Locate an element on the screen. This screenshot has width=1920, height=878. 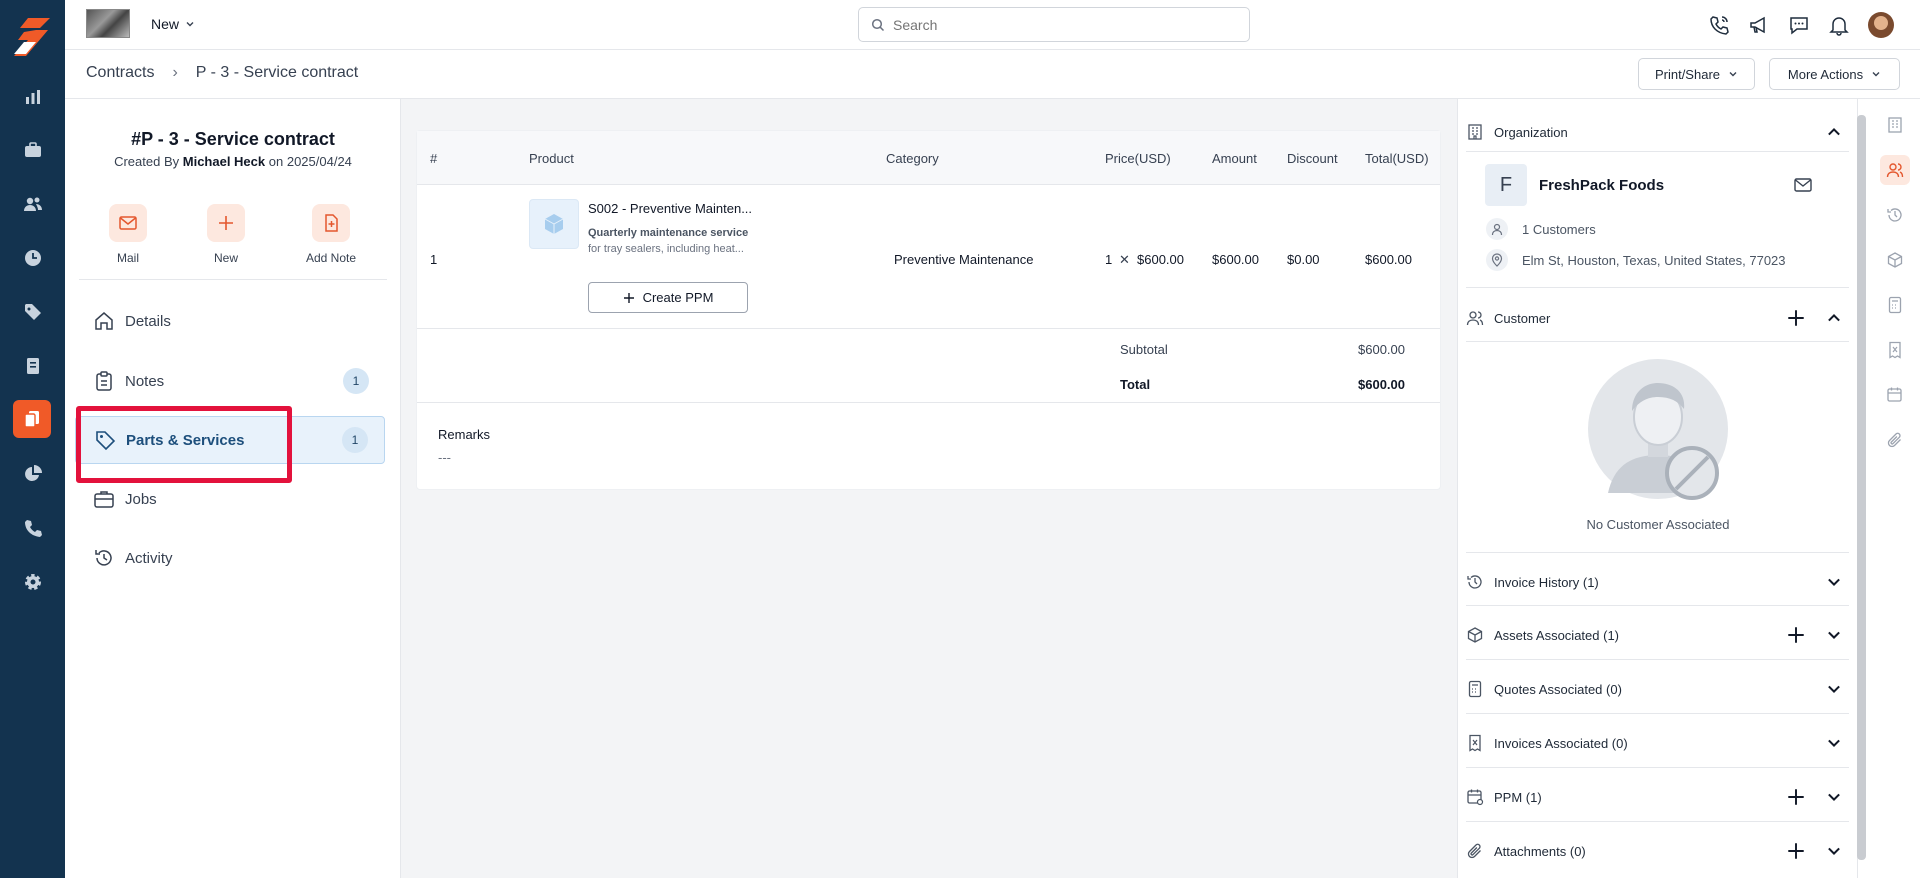
organization-name: FreshPack Foods is located at coordinates (1601, 185).